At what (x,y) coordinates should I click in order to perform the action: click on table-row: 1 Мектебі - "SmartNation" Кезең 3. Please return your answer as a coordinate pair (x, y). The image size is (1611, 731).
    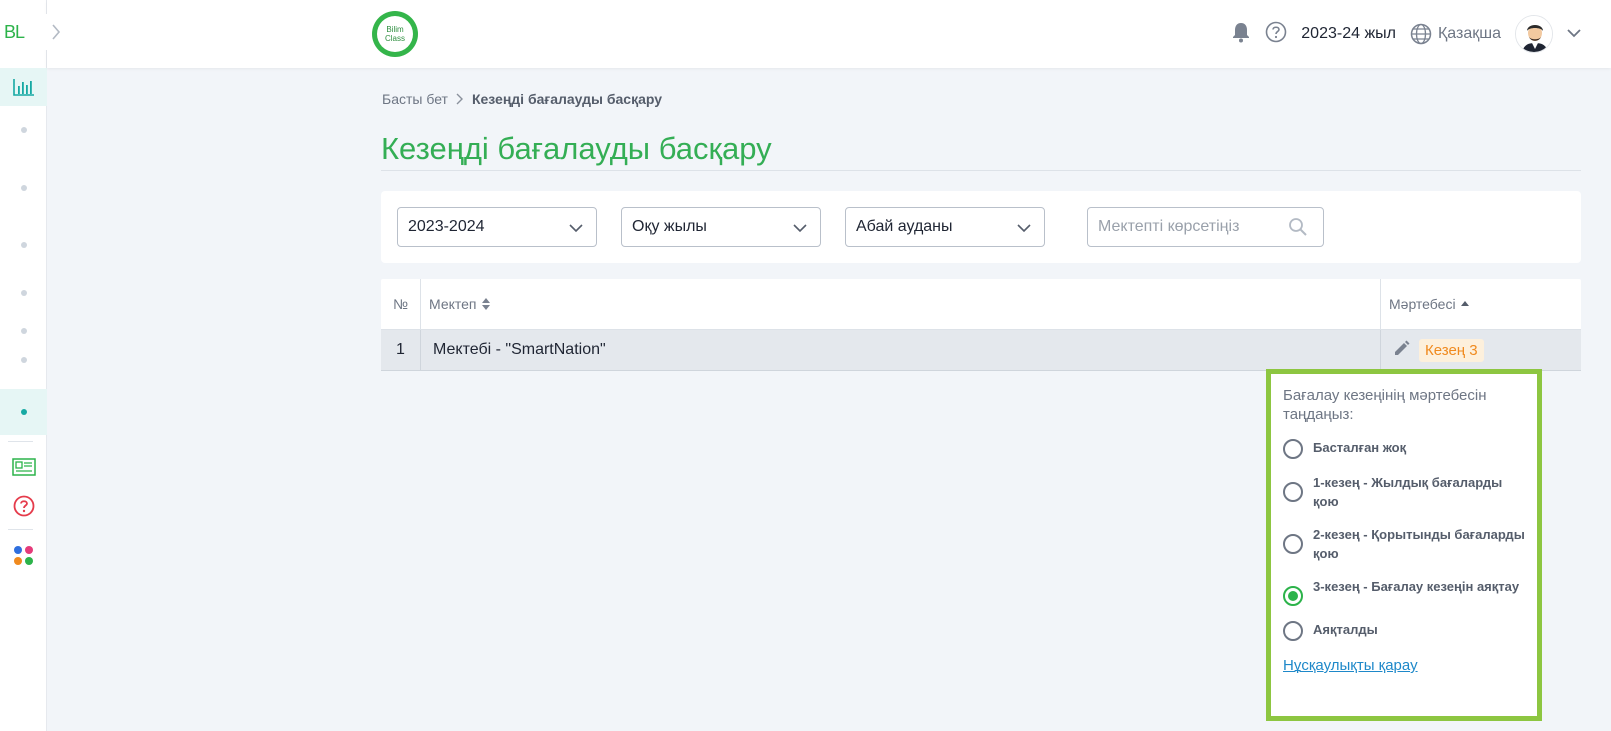
    Looking at the image, I should click on (981, 350).